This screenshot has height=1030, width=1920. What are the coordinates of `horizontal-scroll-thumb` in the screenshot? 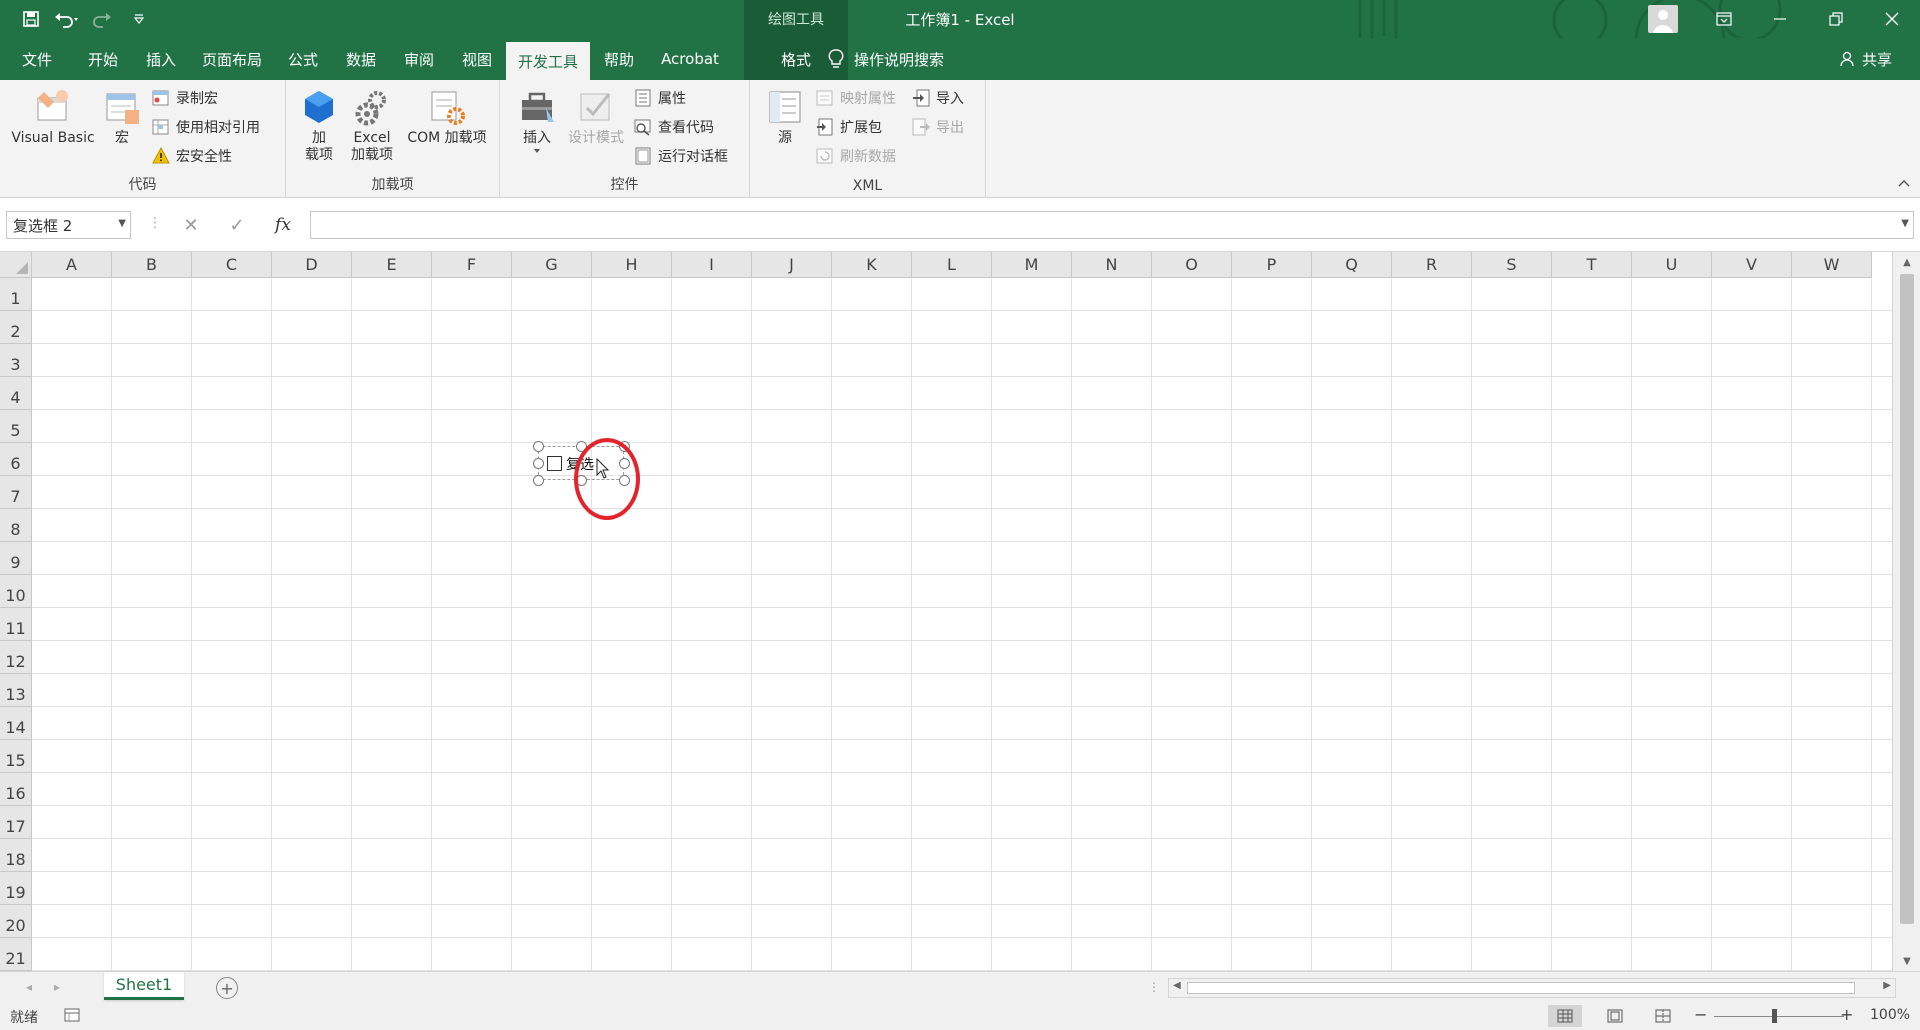 It's located at (1521, 988).